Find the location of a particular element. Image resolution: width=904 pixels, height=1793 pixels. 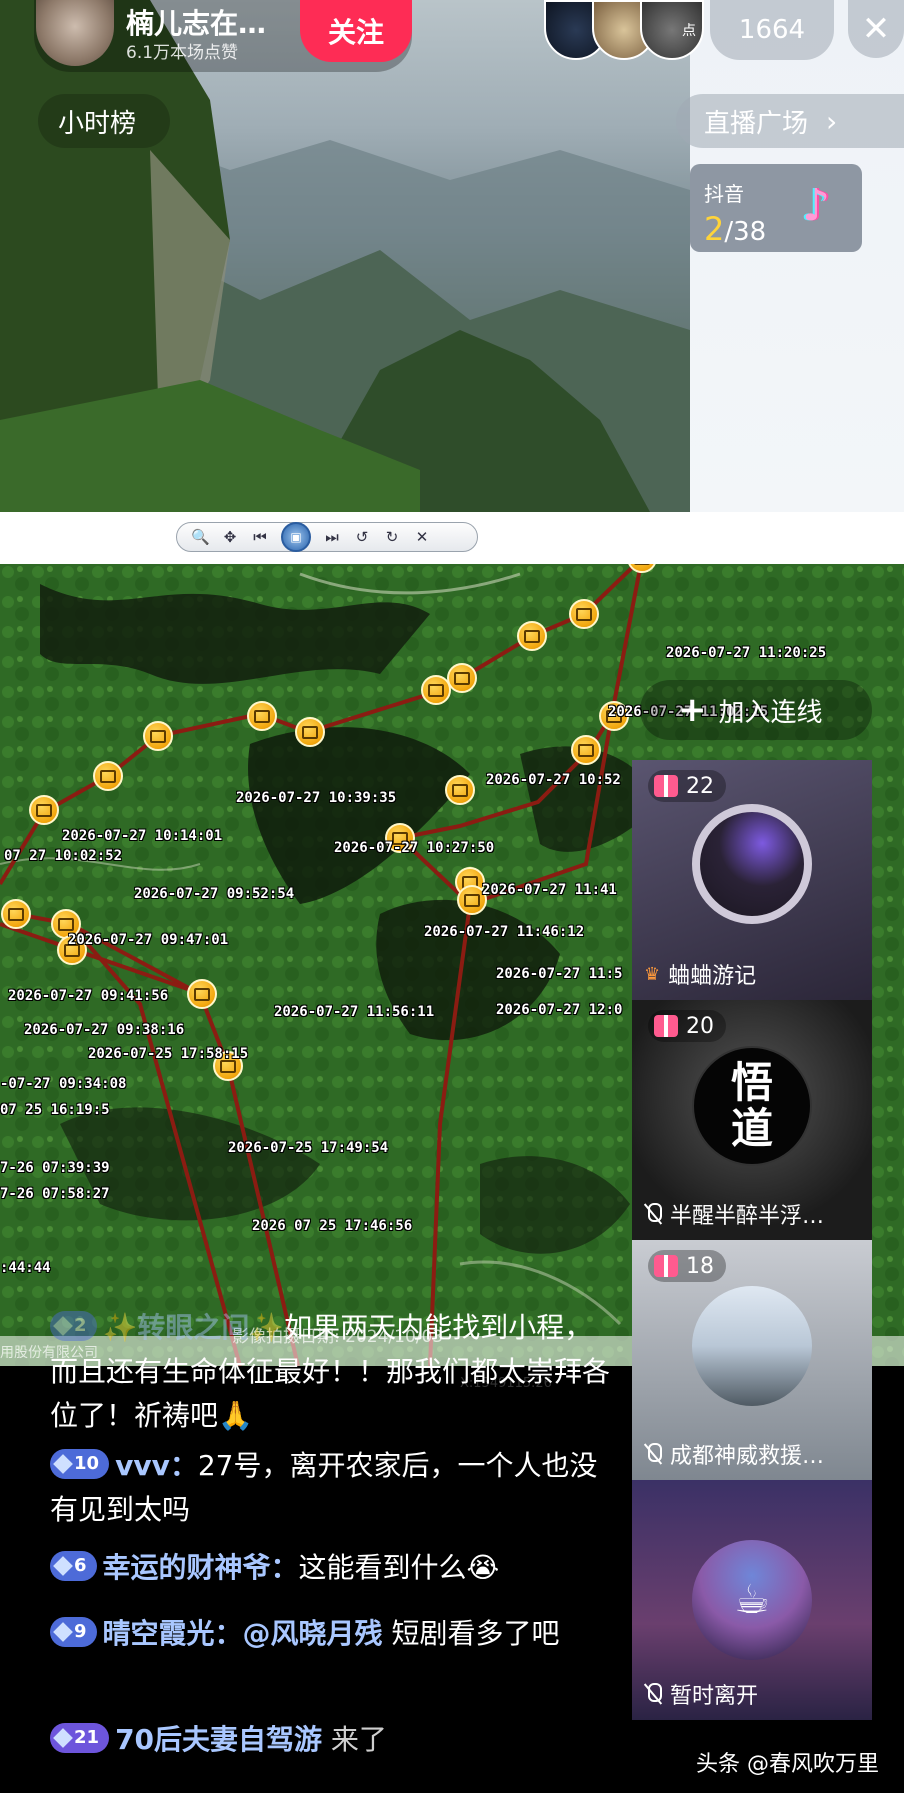

rank-total: /38 is located at coordinates (745, 232).